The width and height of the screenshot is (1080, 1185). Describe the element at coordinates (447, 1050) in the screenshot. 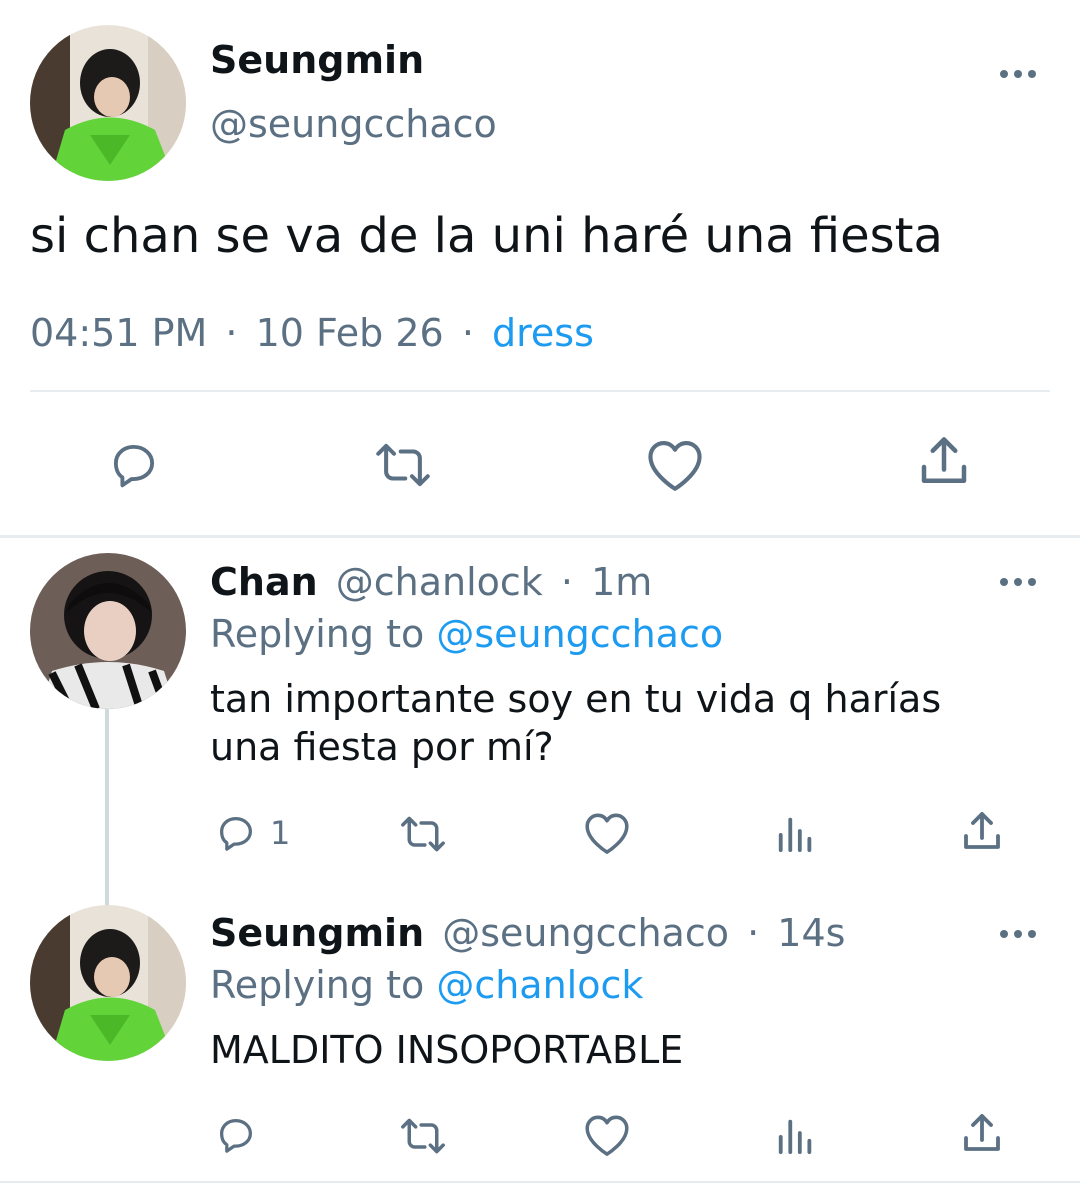

I see `reply-text: MALDITO INSOPORTABLE` at that location.